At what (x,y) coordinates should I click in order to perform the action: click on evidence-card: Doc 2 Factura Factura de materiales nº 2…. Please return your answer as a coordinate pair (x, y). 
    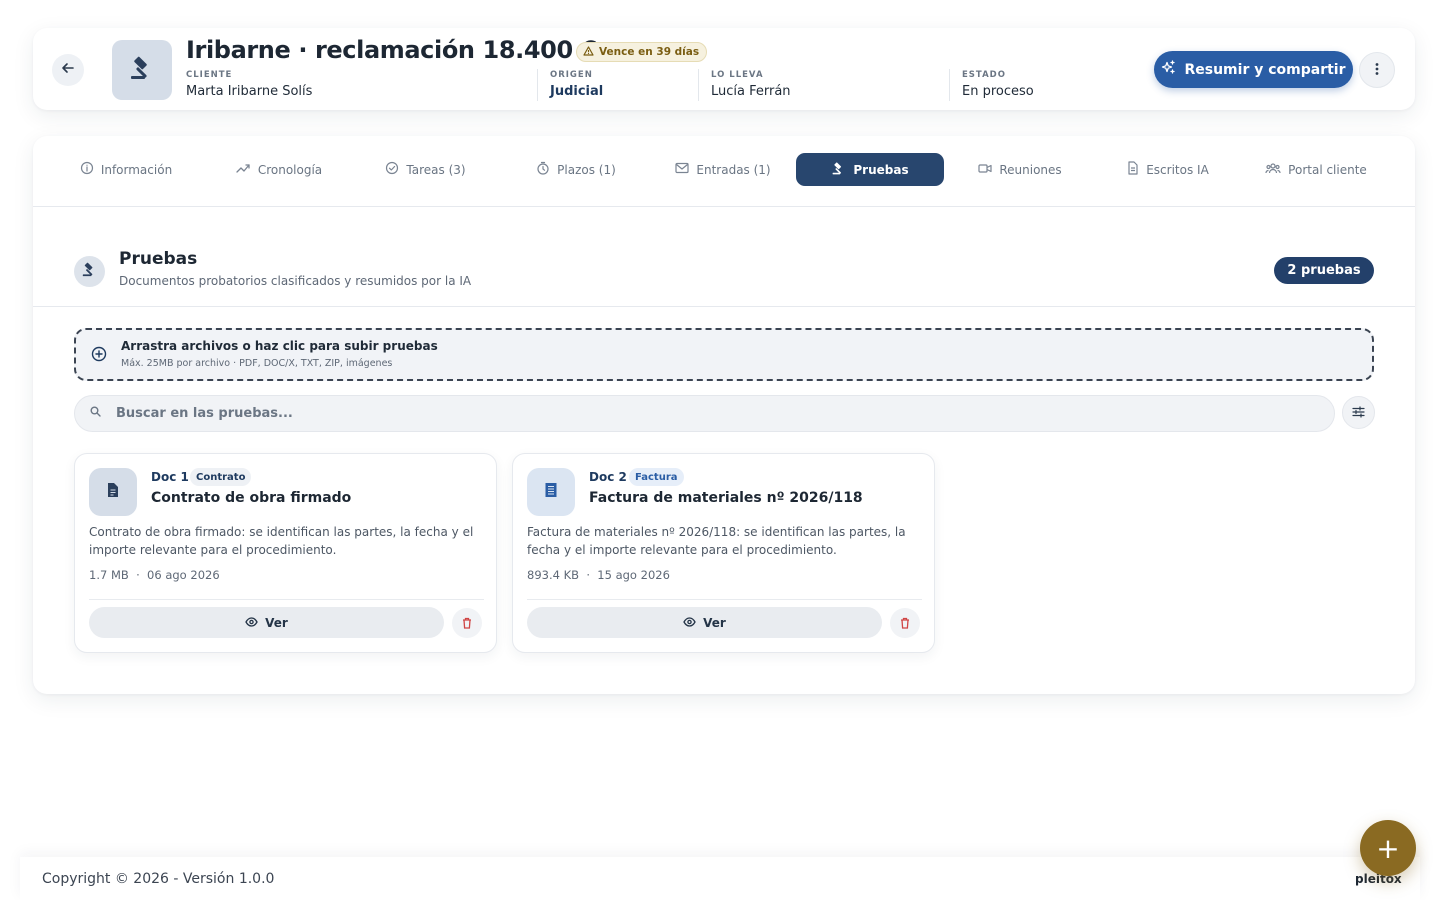
    Looking at the image, I should click on (723, 553).